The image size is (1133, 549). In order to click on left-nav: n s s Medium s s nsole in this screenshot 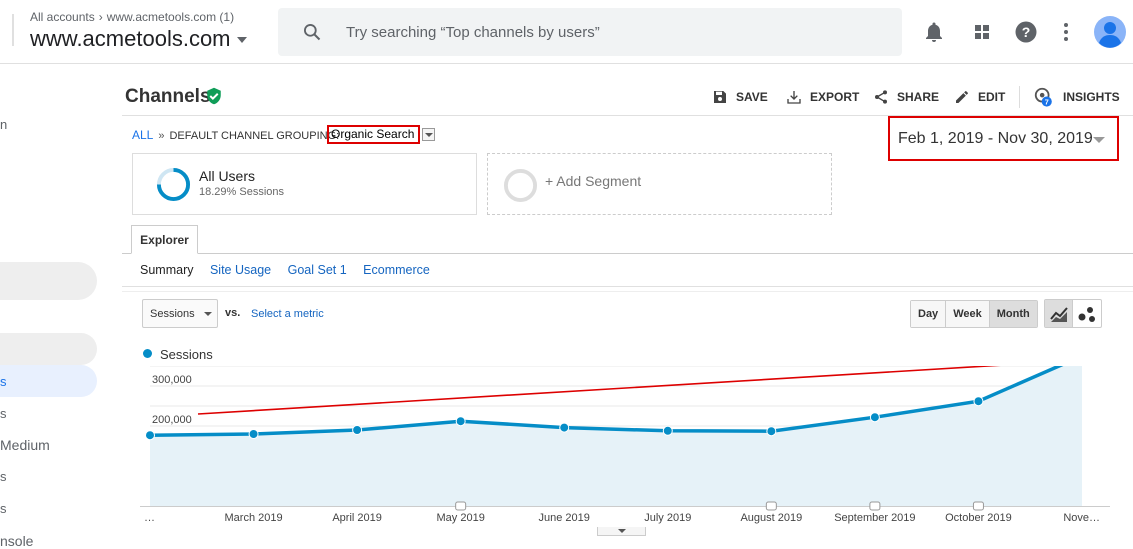, I will do `click(55, 306)`.